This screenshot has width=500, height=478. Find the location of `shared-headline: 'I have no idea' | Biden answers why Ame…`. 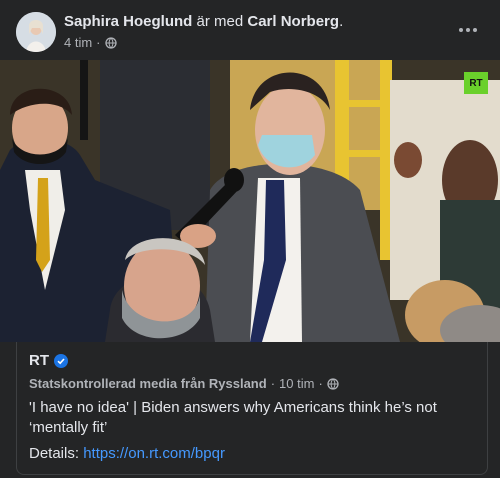

shared-headline: 'I have no idea' | Biden answers why Ame… is located at coordinates (233, 417).